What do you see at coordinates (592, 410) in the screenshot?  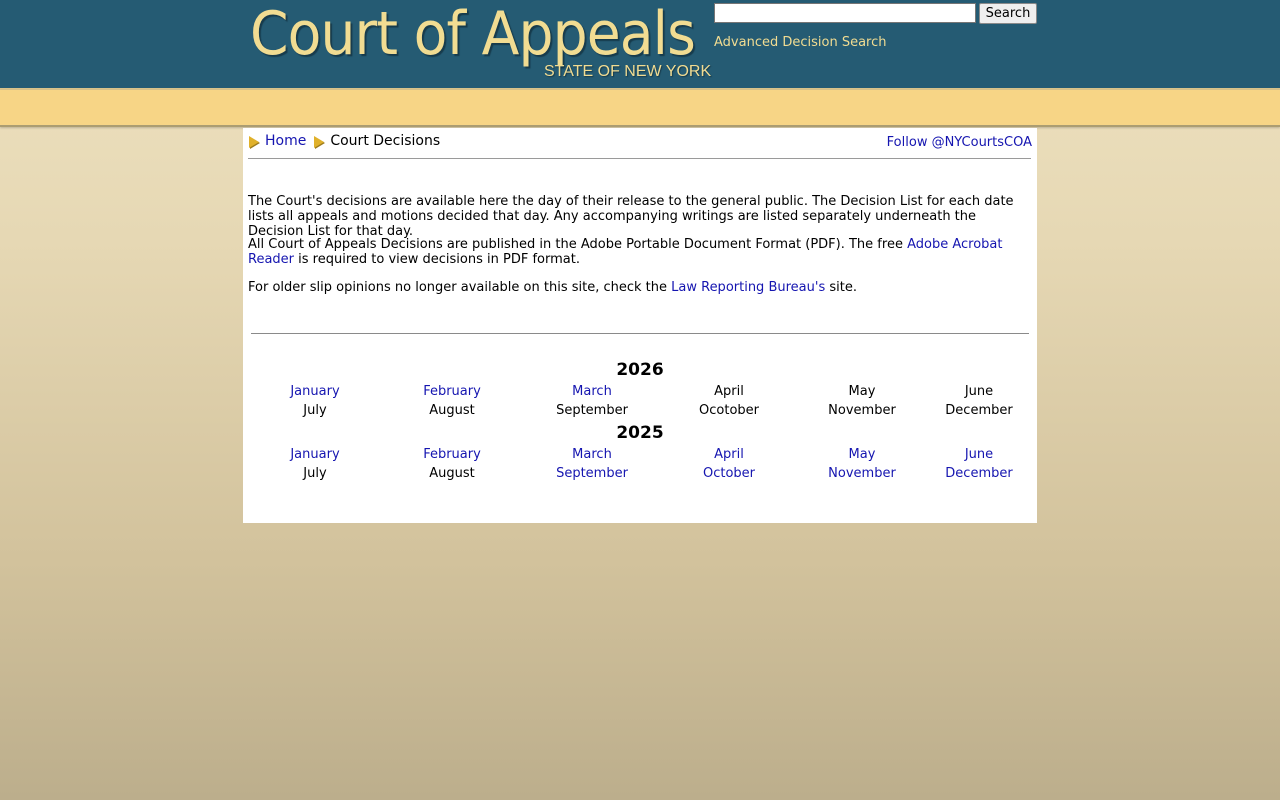 I see `month-label: September` at bounding box center [592, 410].